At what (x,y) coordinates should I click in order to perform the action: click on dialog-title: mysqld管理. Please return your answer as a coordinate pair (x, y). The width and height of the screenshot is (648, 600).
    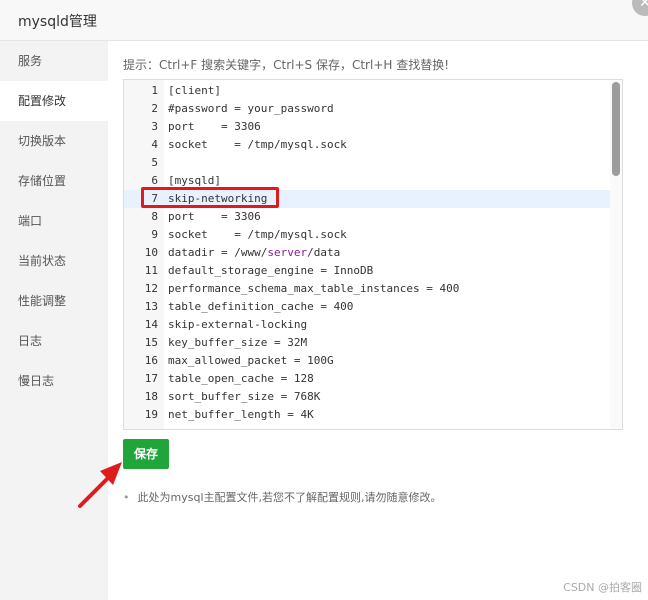
    Looking at the image, I should click on (57, 22).